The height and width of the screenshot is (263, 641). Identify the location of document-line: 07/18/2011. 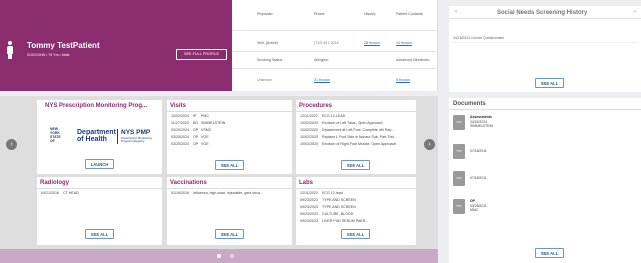
(478, 151).